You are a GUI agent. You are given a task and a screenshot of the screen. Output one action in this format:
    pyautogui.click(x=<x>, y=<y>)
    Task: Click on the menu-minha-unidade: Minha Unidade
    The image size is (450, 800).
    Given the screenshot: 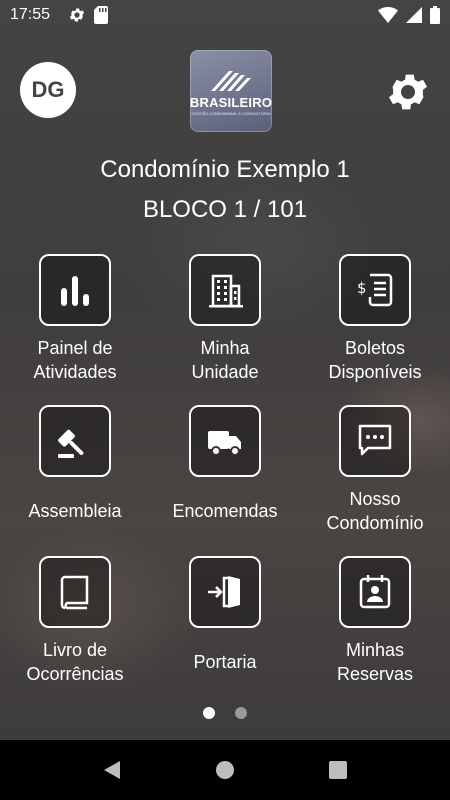 What is the action you would take?
    pyautogui.click(x=225, y=319)
    